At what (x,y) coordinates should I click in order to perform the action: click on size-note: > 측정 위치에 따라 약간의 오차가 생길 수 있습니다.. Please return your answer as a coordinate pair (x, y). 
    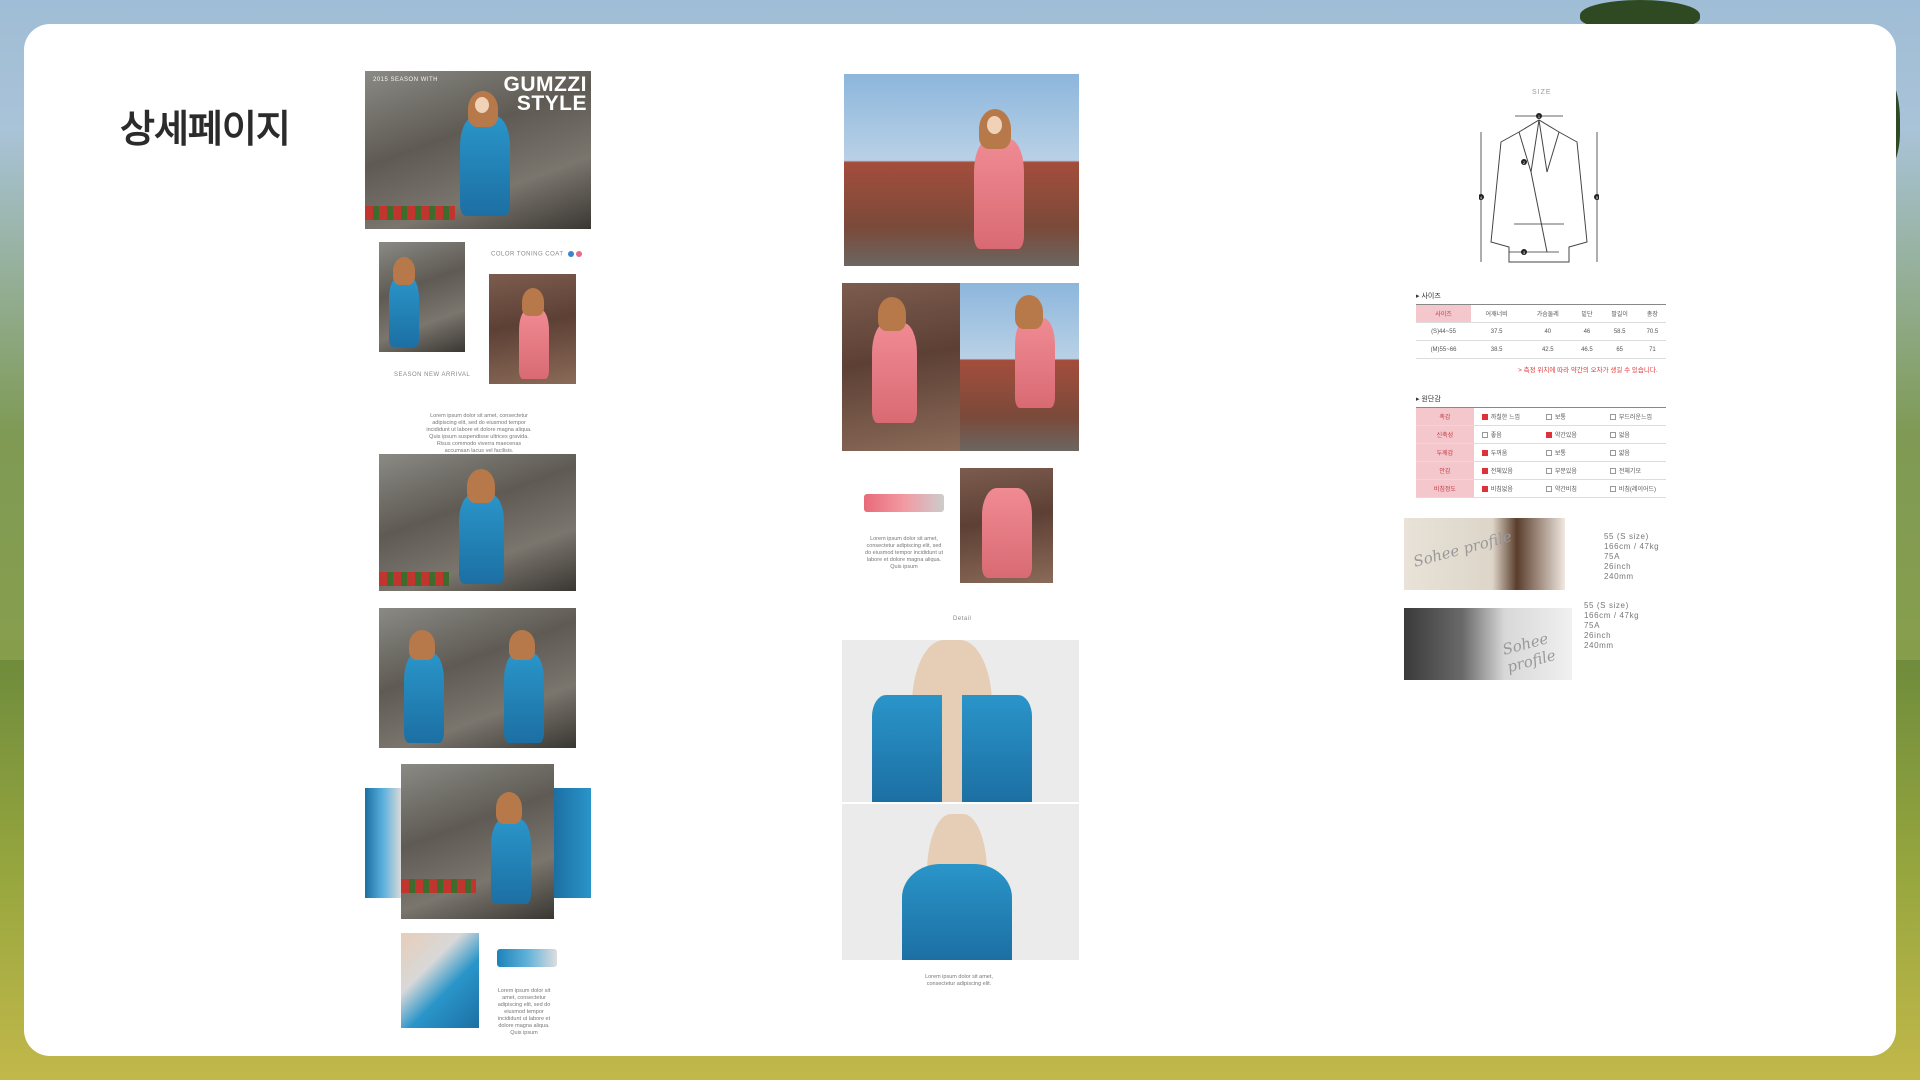
    Looking at the image, I should click on (1588, 370).